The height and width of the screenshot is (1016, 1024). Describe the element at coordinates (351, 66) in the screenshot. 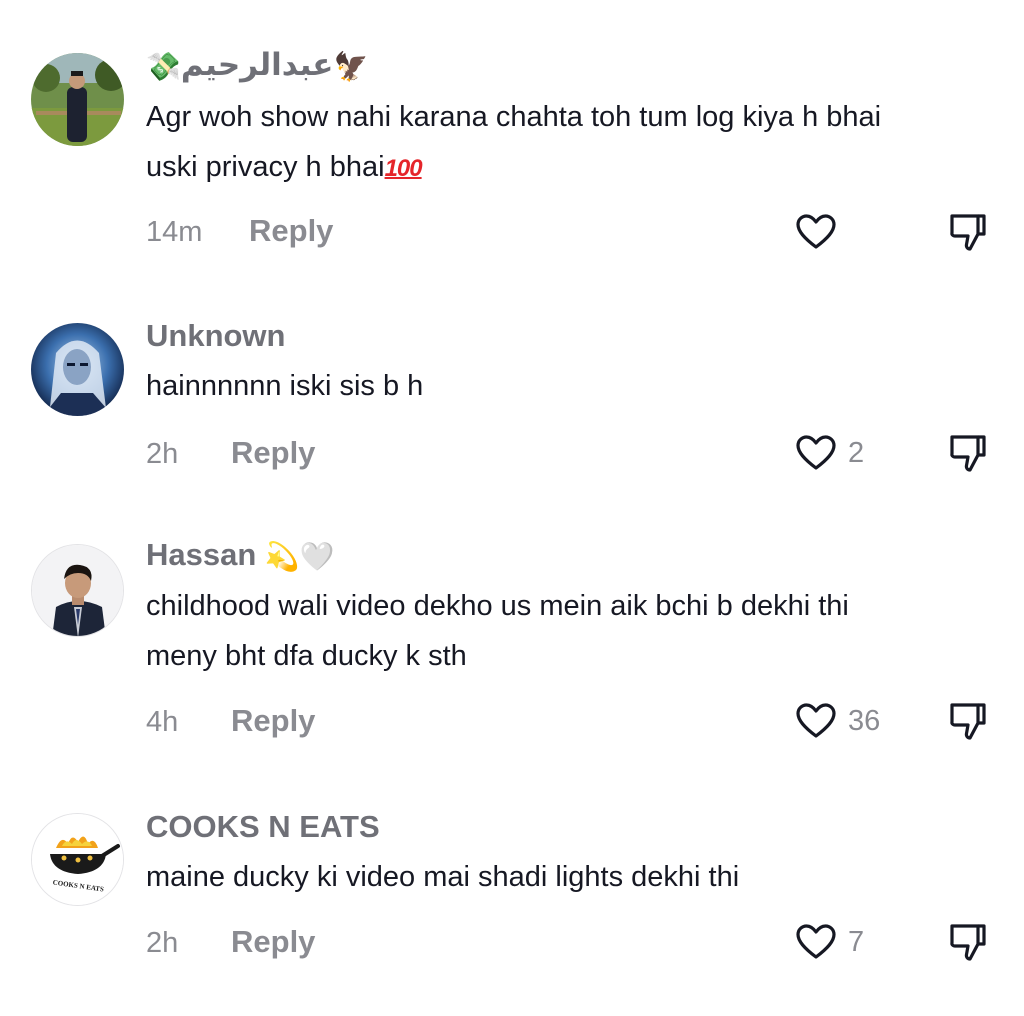

I see `eagle-emoji-icon: 🦅` at that location.